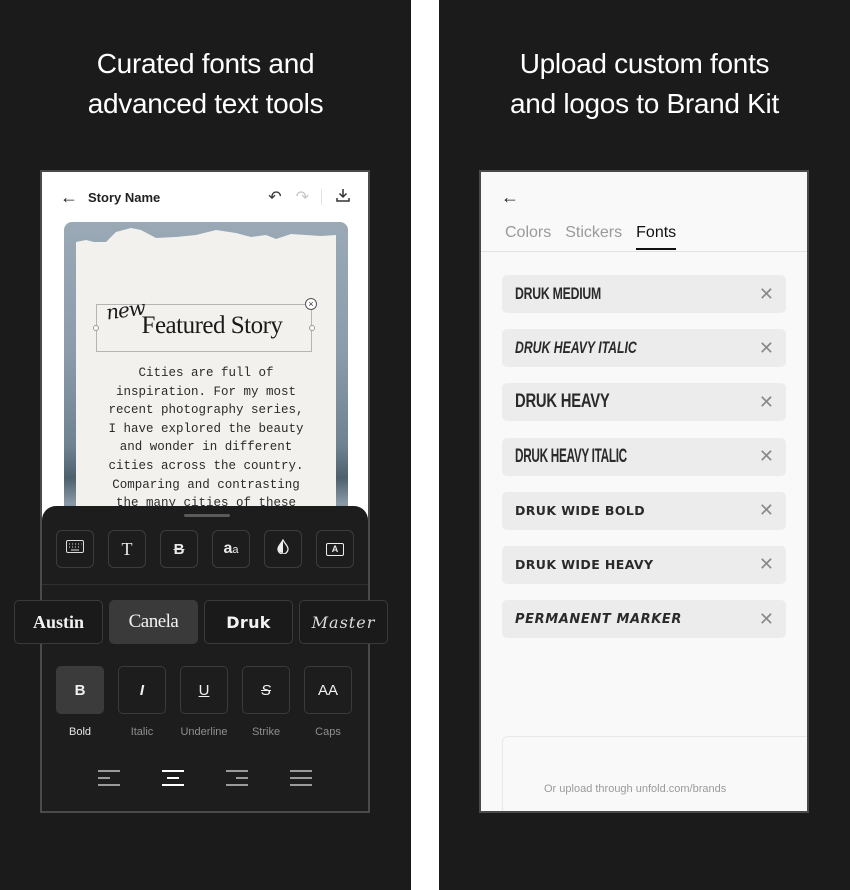  What do you see at coordinates (343, 197) in the screenshot?
I see `download-icon` at bounding box center [343, 197].